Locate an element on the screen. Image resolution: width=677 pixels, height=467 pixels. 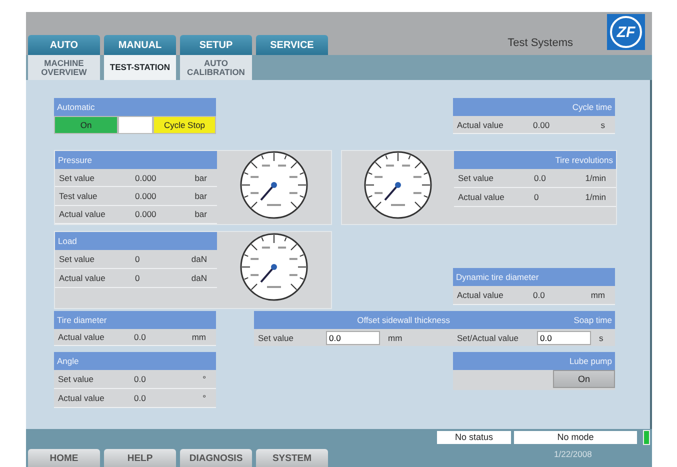
status-indicator: Cycle Stop is located at coordinates (184, 125).